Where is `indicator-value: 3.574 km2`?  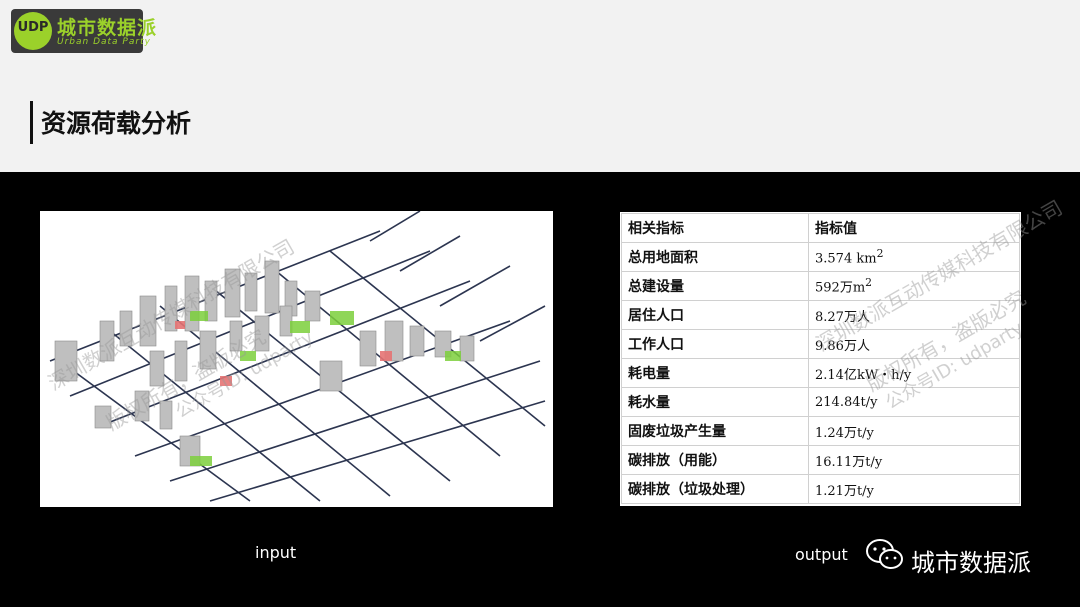
indicator-value: 3.574 km2 is located at coordinates (914, 257).